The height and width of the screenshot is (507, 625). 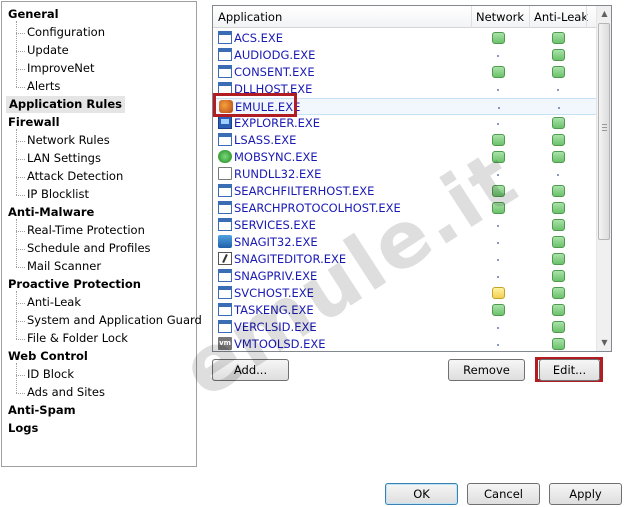 What do you see at coordinates (405, 140) in the screenshot?
I see `table-row: LSASS.EXE` at bounding box center [405, 140].